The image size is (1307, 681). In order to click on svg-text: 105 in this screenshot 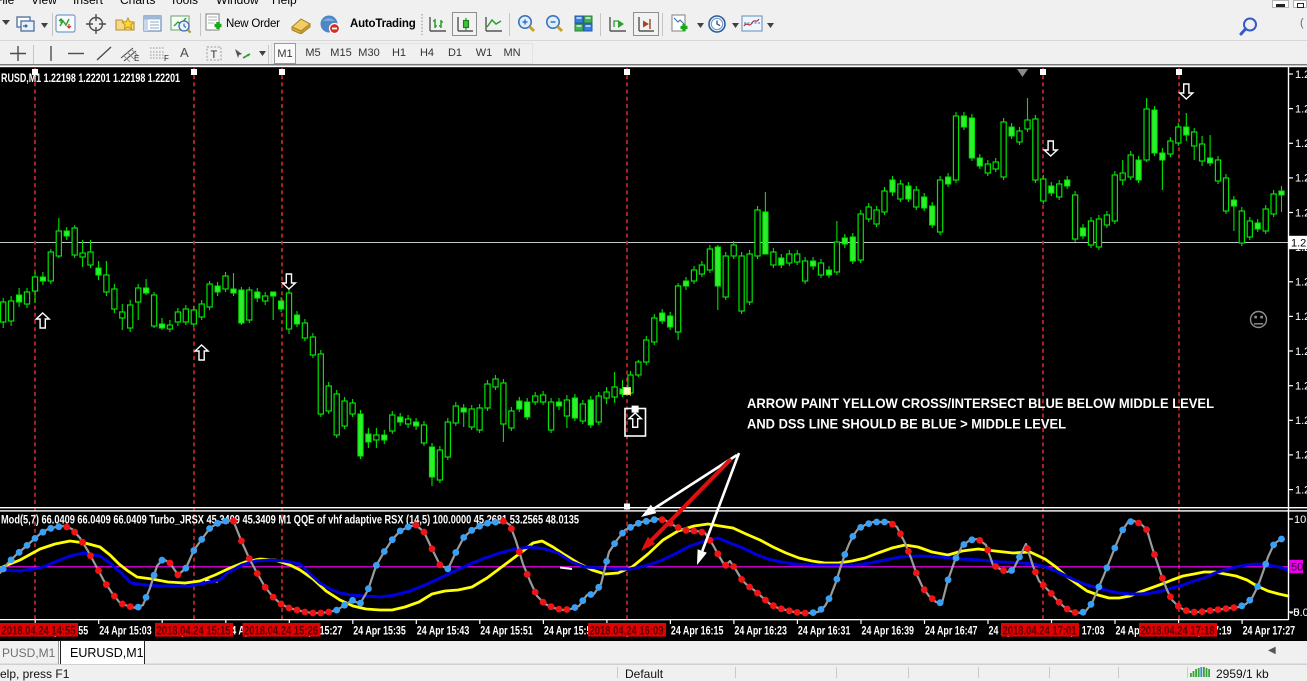, I will do `click(1300, 520)`.